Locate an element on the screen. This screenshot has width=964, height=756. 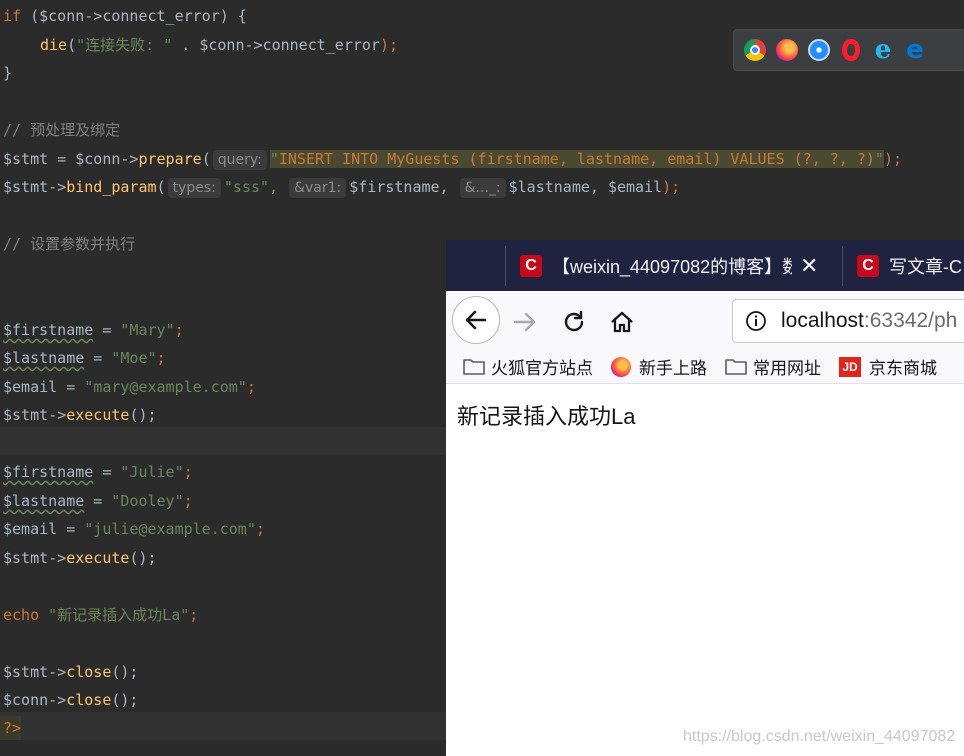
bookmark-jd: JD 京东商城 is located at coordinates (888, 366).